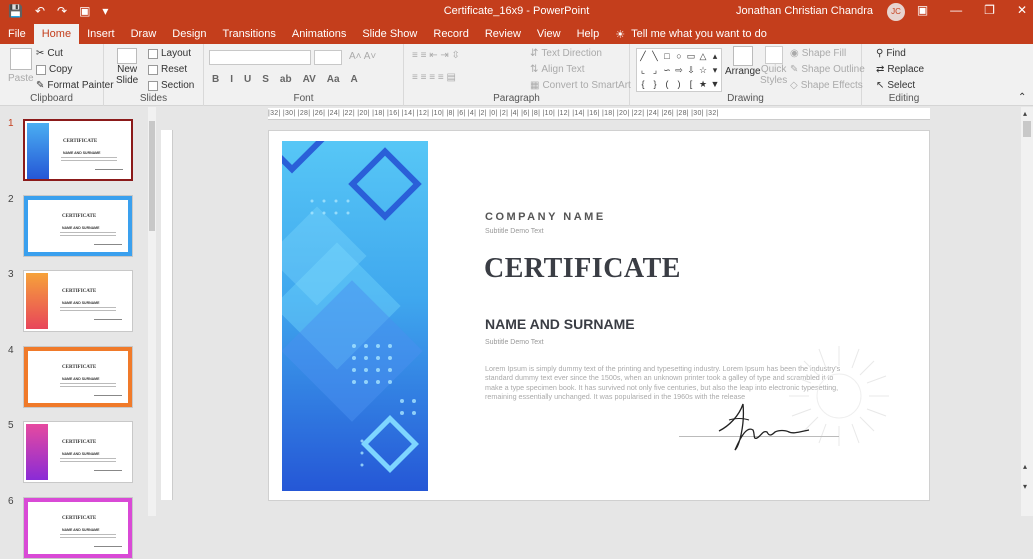 This screenshot has height=559, width=1033. Describe the element at coordinates (436, 55) in the screenshot. I see `list-buttons: ≡ ≡ ⇤ ⇥ ⇳` at that location.